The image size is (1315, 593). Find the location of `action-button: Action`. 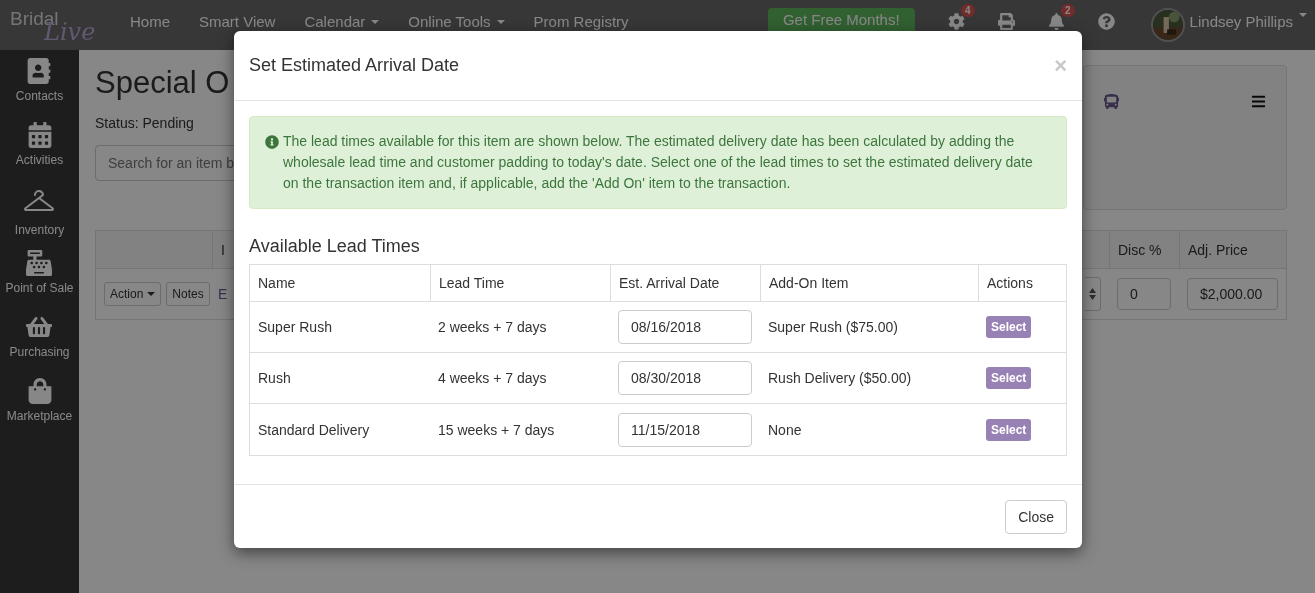

action-button: Action is located at coordinates (133, 294).